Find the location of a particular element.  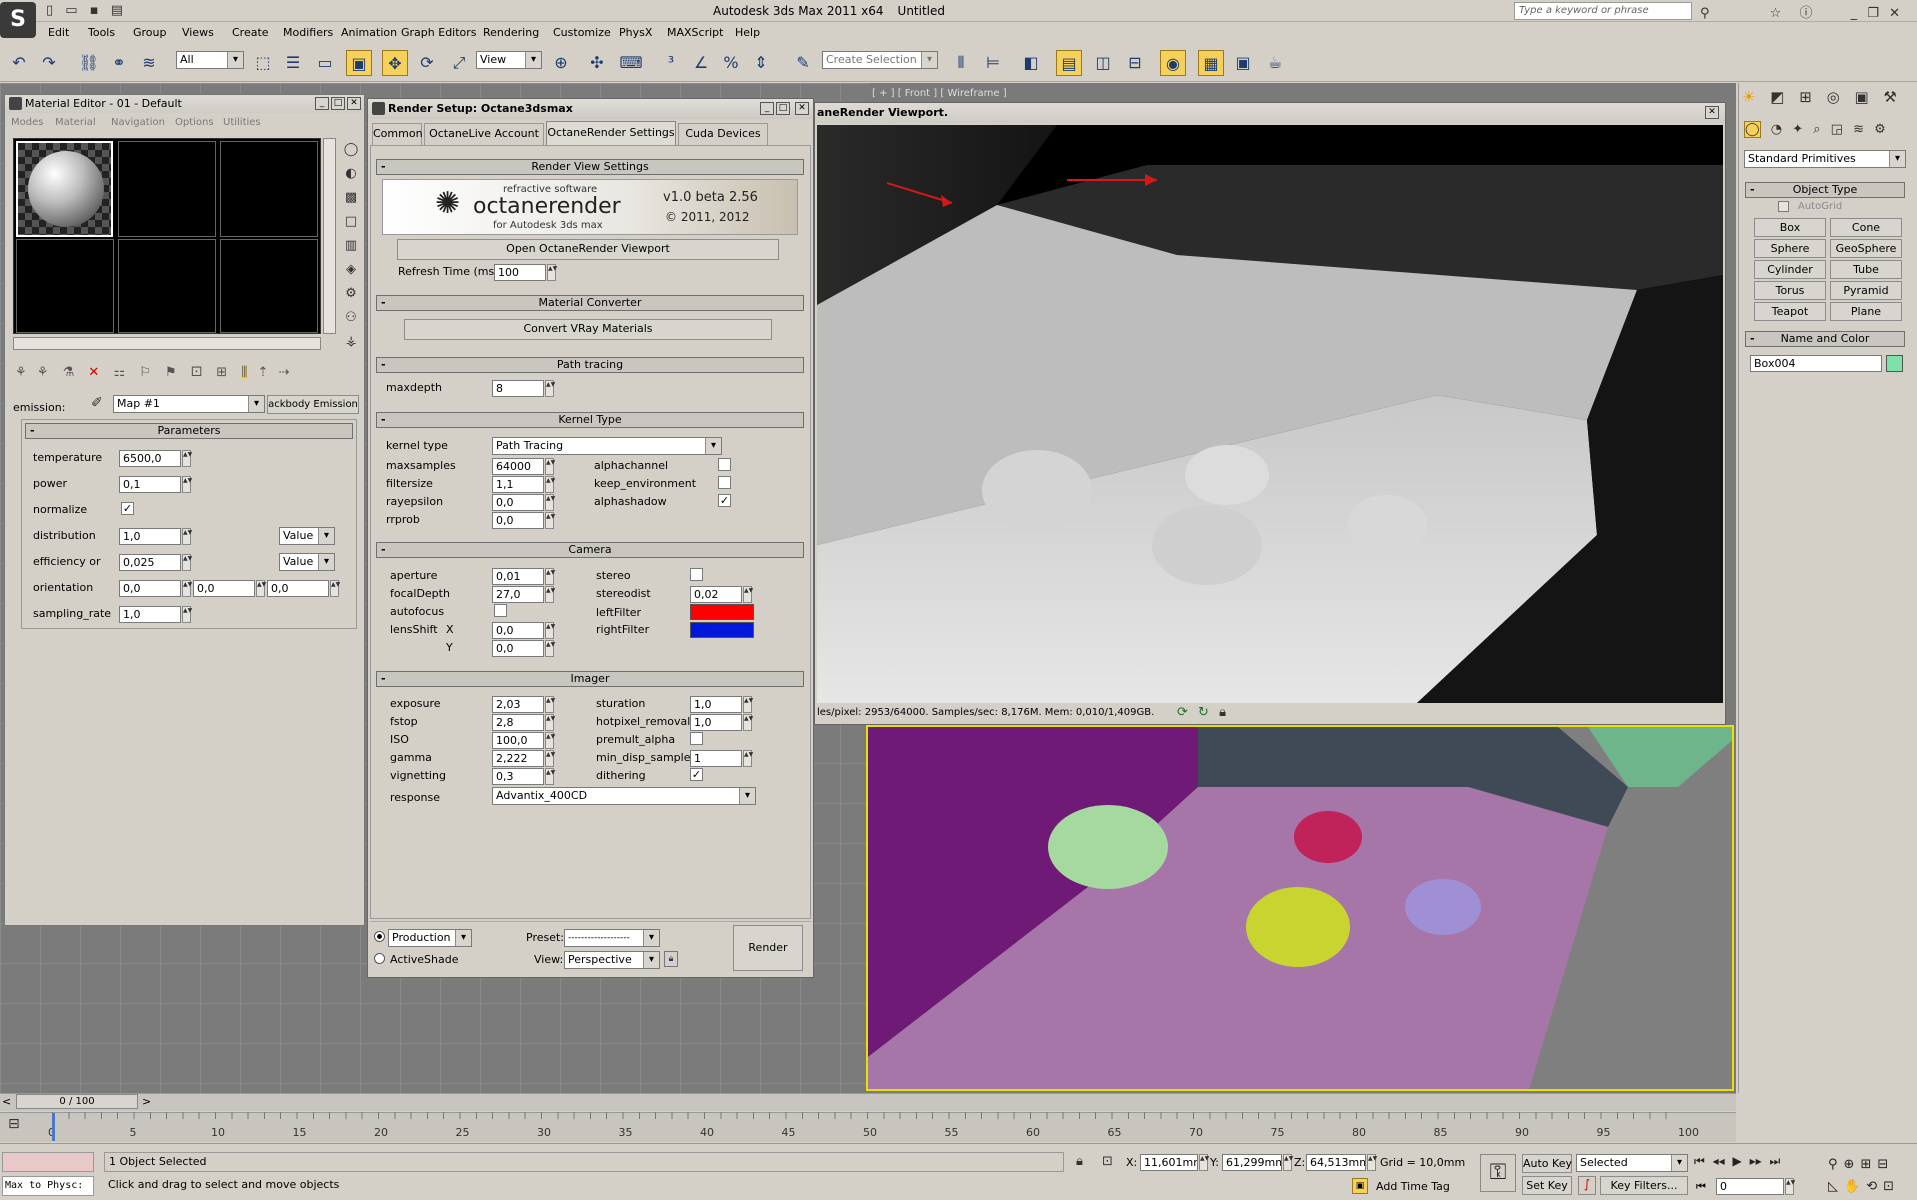

current-frame-field: 0 is located at coordinates (1750, 1186).